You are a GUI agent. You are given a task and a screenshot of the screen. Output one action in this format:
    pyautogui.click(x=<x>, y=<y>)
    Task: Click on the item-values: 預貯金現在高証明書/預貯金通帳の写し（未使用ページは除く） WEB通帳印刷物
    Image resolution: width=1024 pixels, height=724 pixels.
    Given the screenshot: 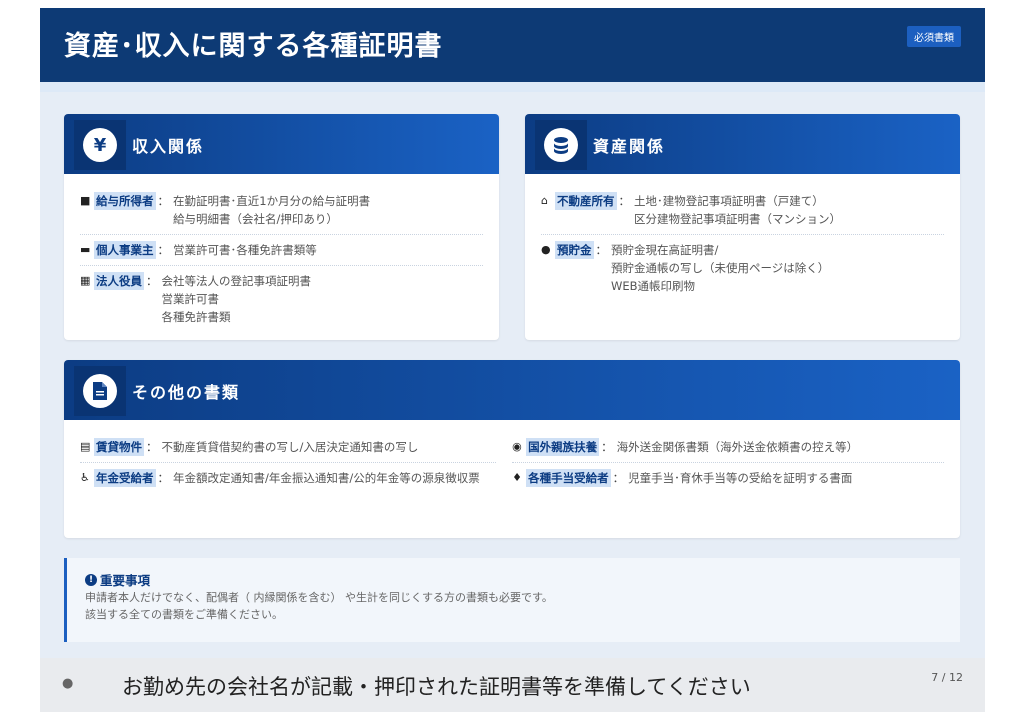 What is the action you would take?
    pyautogui.click(x=720, y=268)
    